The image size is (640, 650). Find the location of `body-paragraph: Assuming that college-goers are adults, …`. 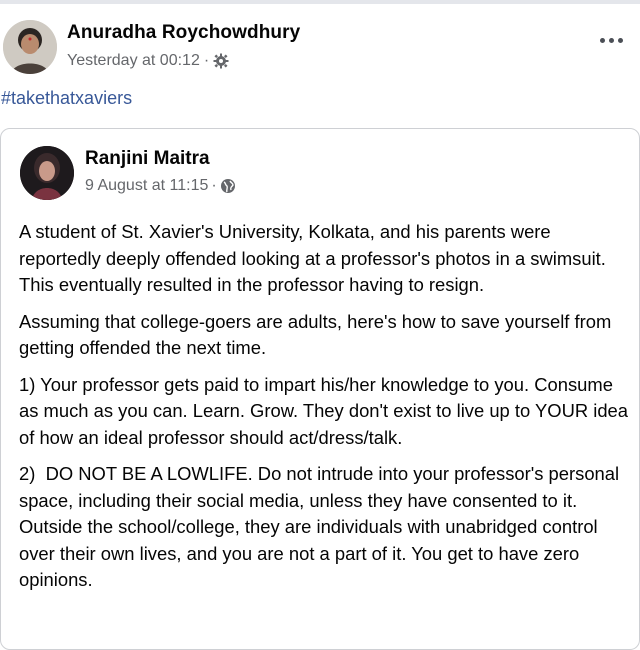

body-paragraph: Assuming that college-goers are adults, … is located at coordinates (318, 334).